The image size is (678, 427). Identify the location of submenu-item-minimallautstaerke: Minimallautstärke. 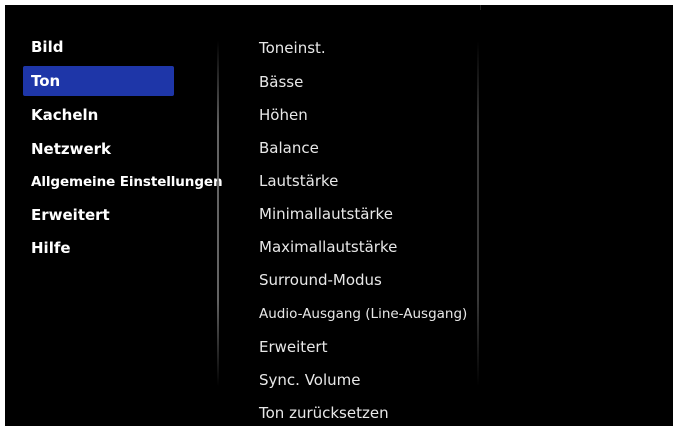
(326, 214).